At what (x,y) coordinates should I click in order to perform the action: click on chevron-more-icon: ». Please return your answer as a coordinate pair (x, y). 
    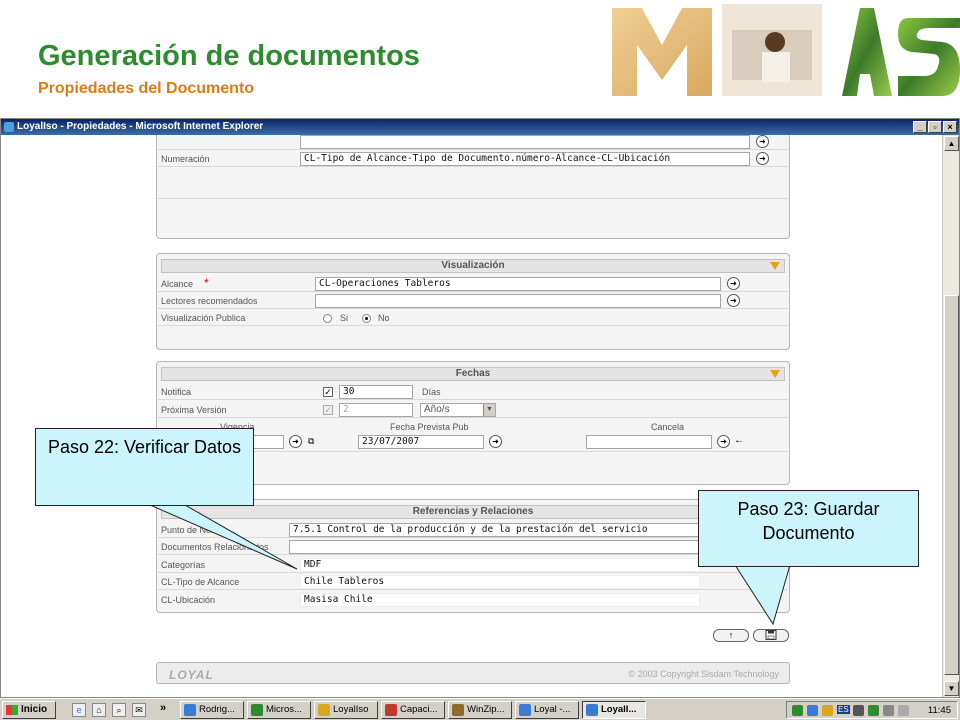
    Looking at the image, I should click on (163, 708).